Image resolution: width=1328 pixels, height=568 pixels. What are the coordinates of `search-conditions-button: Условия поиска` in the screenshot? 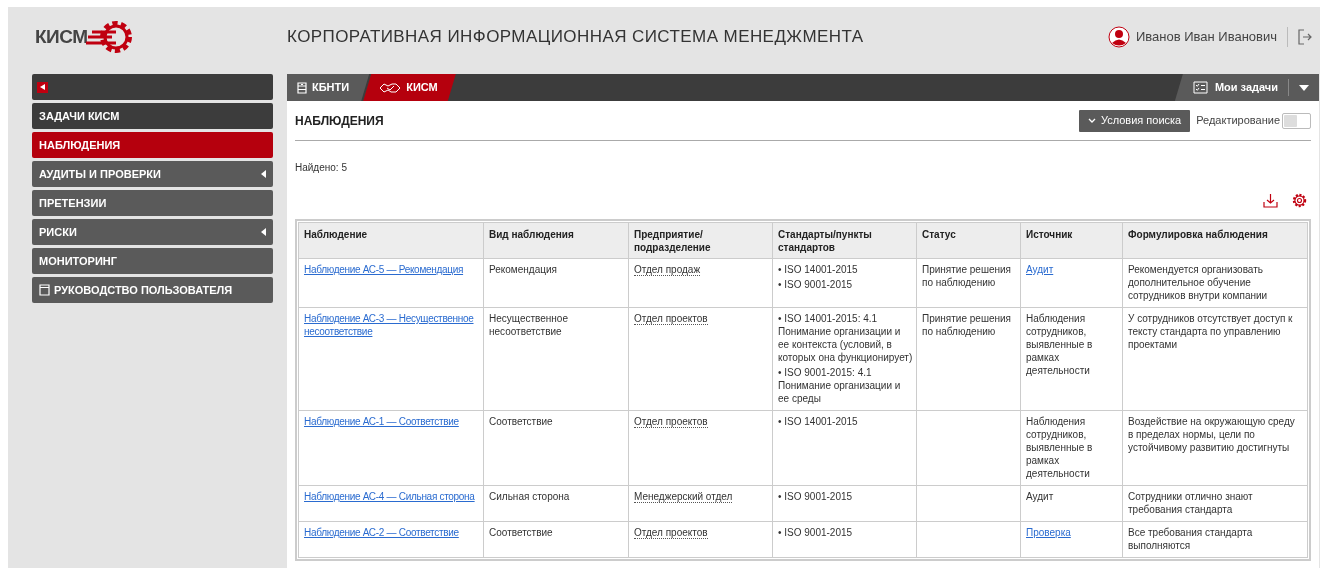 It's located at (1134, 120).